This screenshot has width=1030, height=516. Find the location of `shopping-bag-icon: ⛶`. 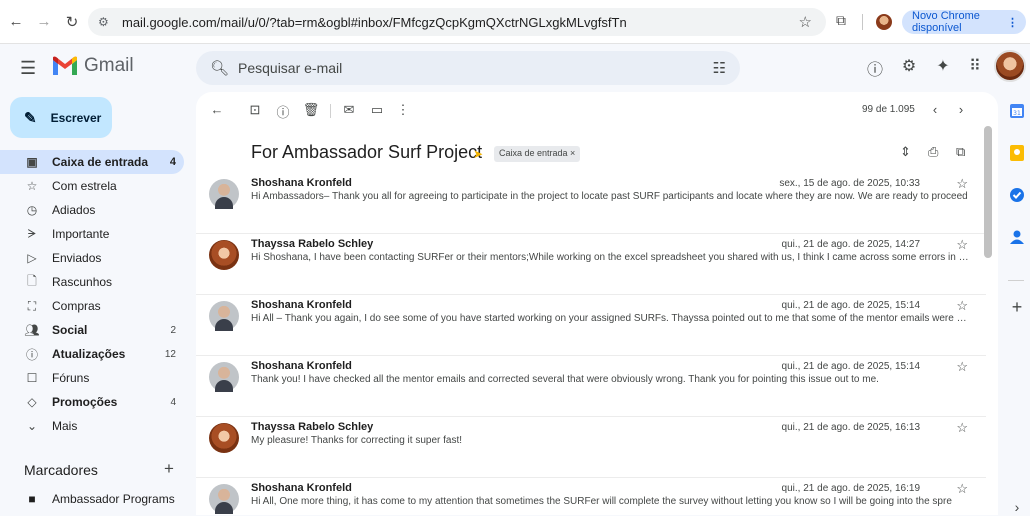

shopping-bag-icon: ⛶ is located at coordinates (32, 305).